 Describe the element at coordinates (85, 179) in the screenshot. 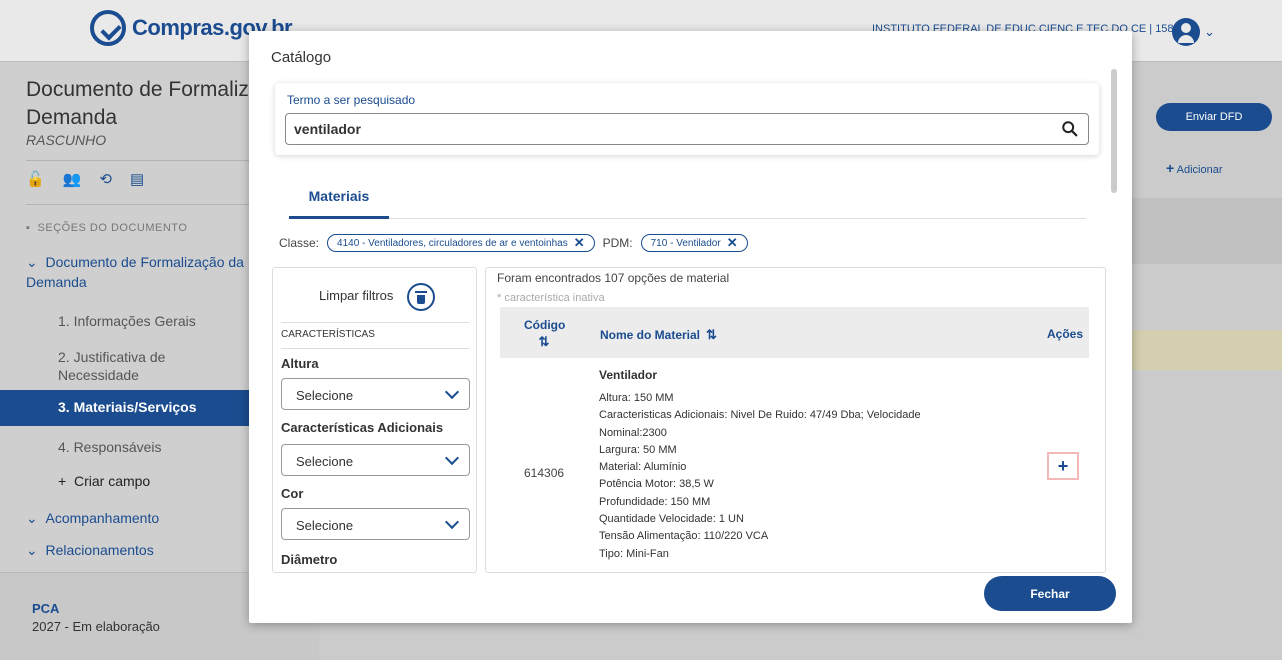

I see `document-toolbar: 🔓 👥 ⟲ ▤` at that location.